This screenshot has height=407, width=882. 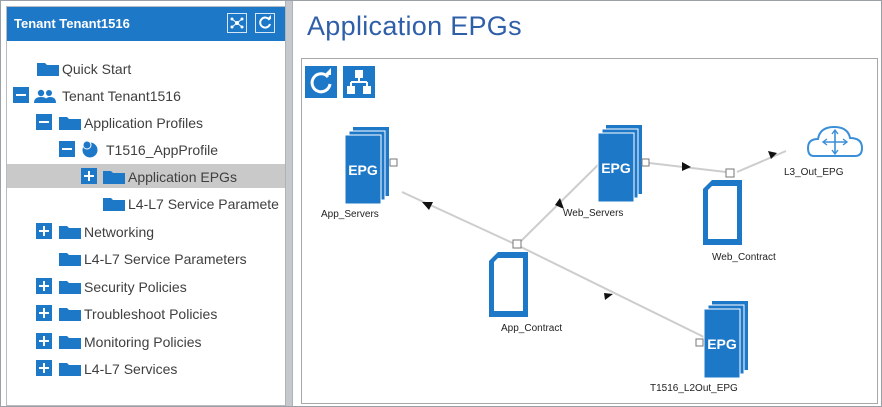 I want to click on tenant-users-icon, so click(x=45, y=96).